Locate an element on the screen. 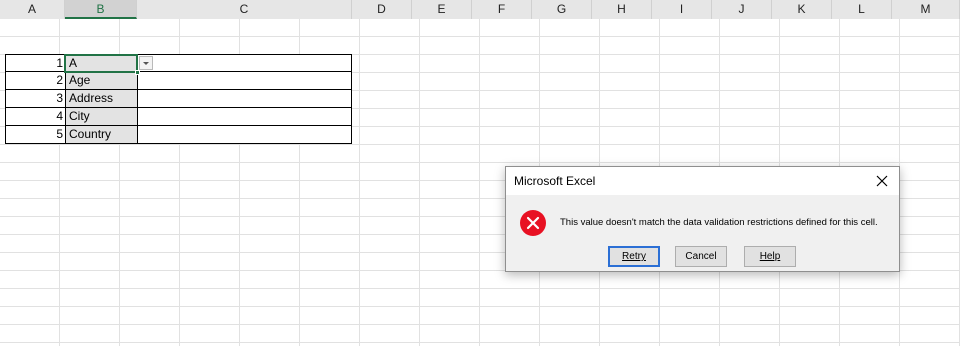  cell-b3: Address is located at coordinates (101, 99).